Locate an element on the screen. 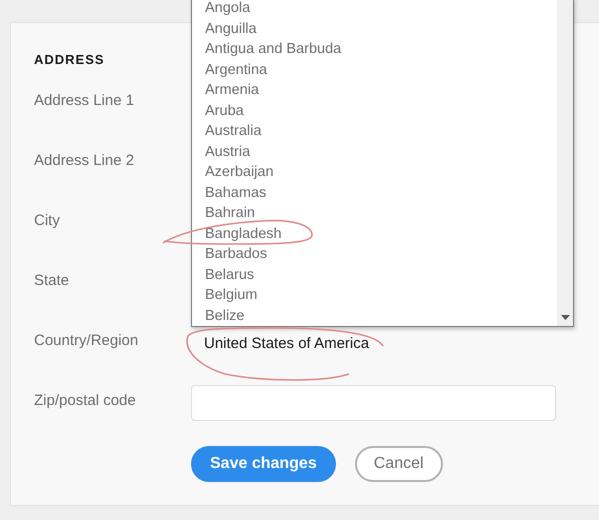 The height and width of the screenshot is (520, 599). field-label: Address Line 1 is located at coordinates (85, 100).